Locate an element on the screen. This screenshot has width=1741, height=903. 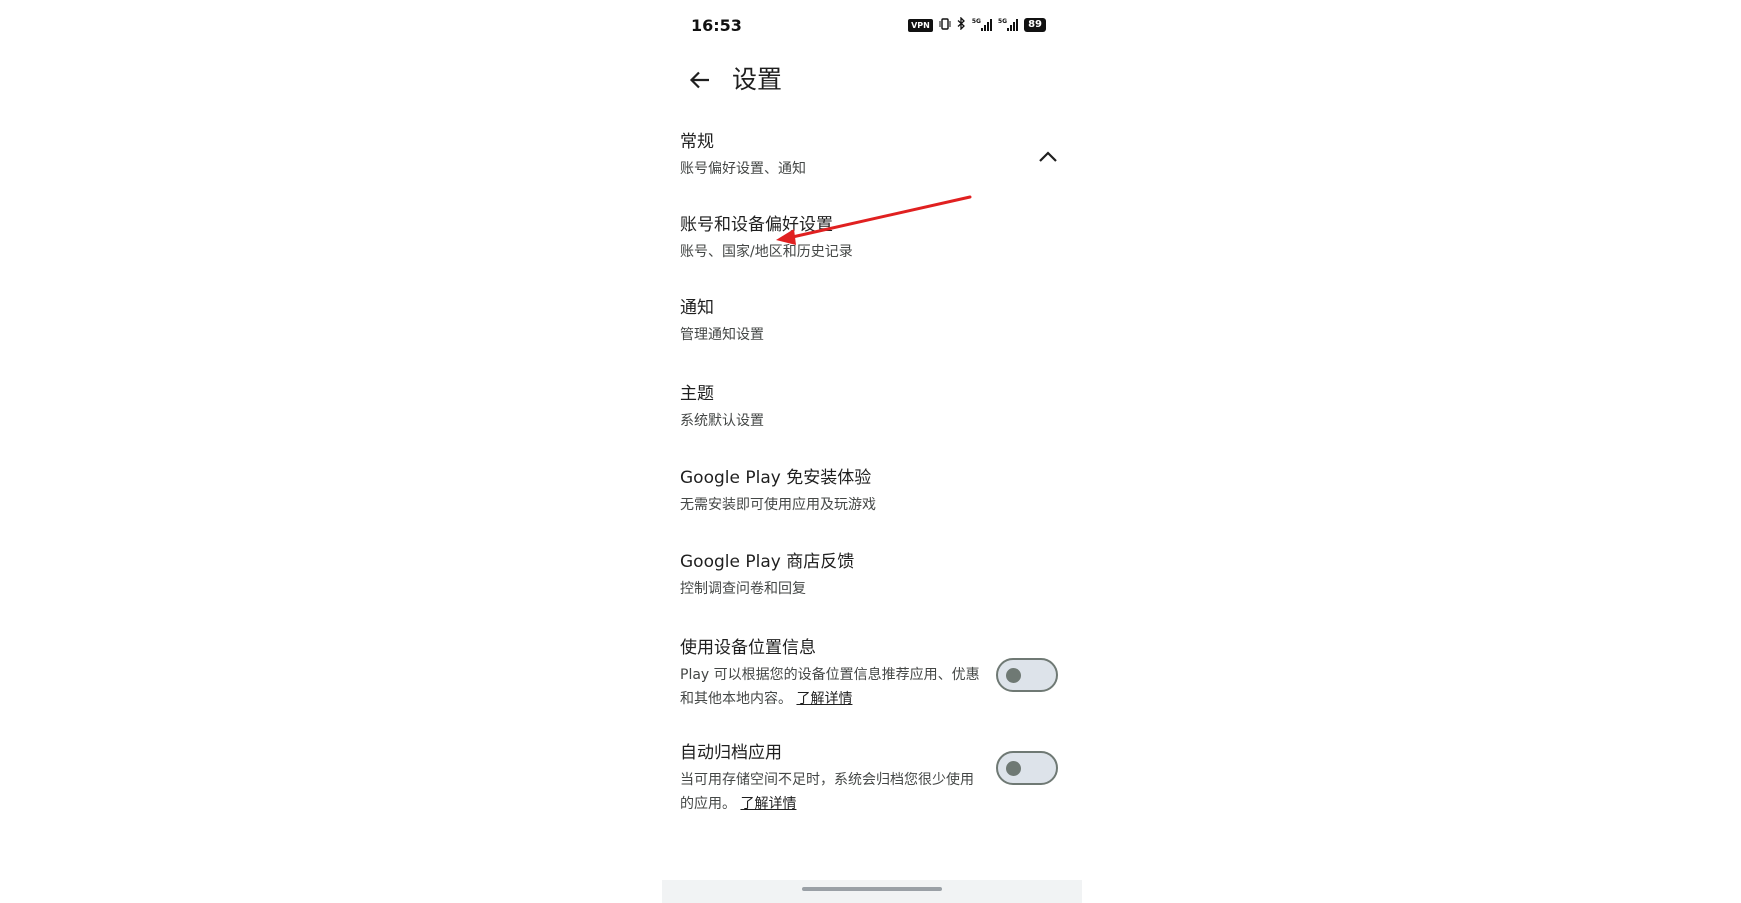
settings-item-auto-archive: 自动归档应用 当可用存储空间不足时，系统会归档您很少使用的应用。 了解详情 is located at coordinates (872, 791).